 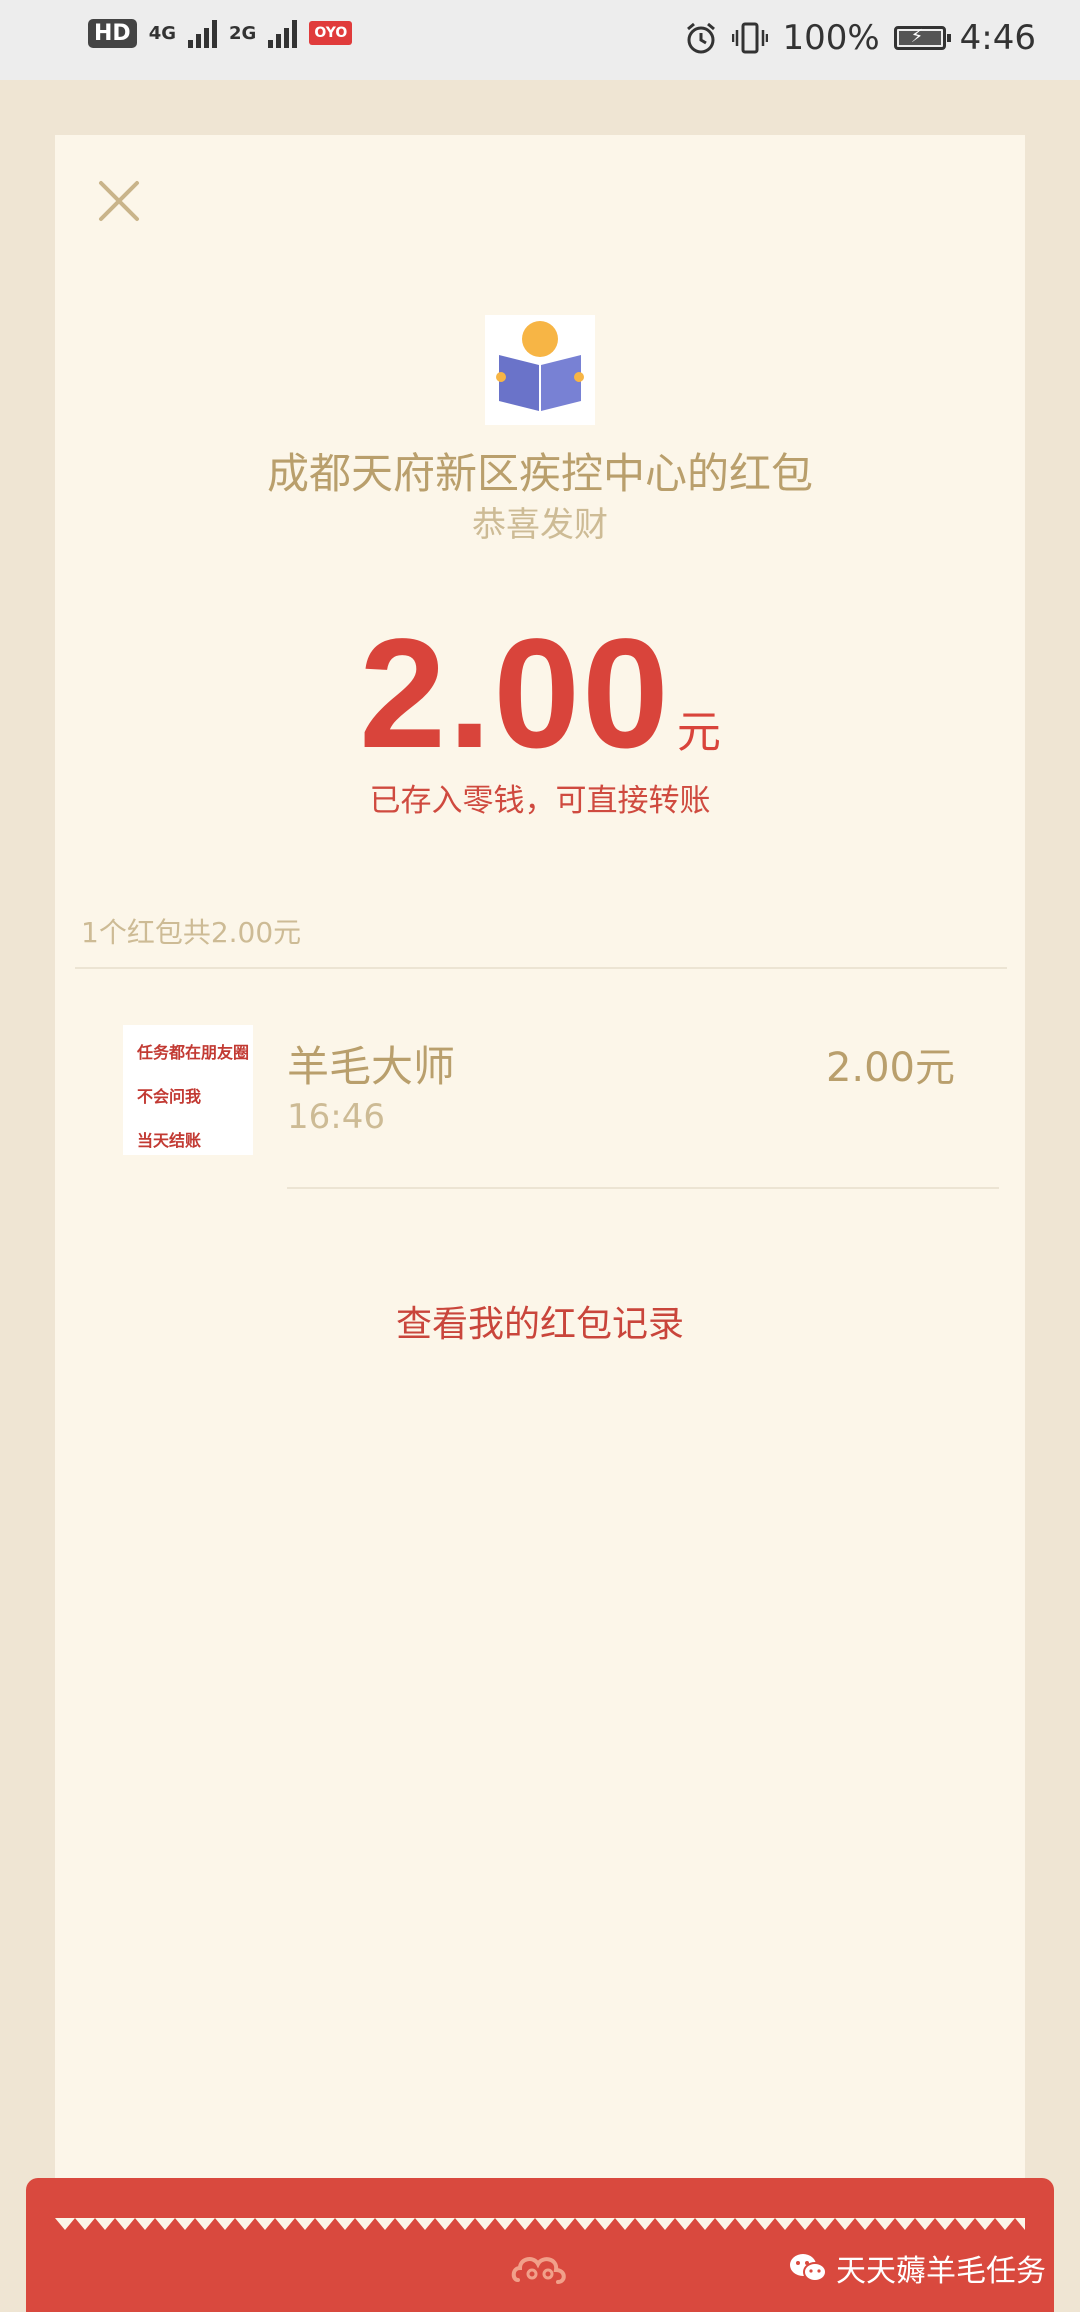 I want to click on amount-display: 2.00 元, so click(x=540, y=694).